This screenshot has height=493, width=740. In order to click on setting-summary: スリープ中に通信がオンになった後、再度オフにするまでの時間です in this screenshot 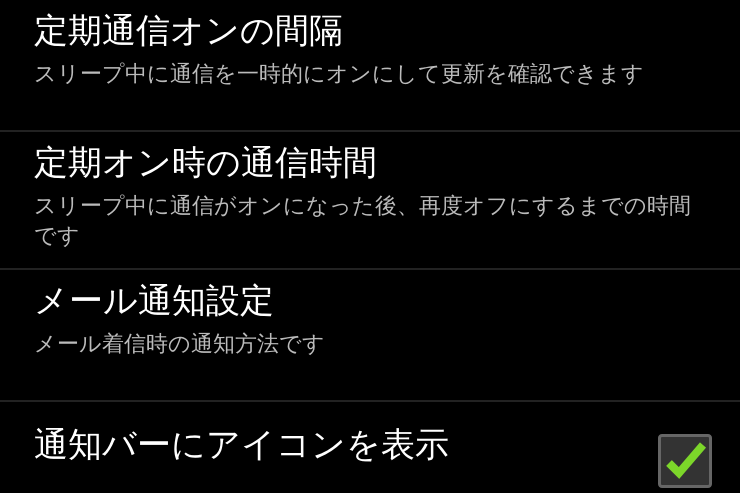, I will do `click(363, 222)`.